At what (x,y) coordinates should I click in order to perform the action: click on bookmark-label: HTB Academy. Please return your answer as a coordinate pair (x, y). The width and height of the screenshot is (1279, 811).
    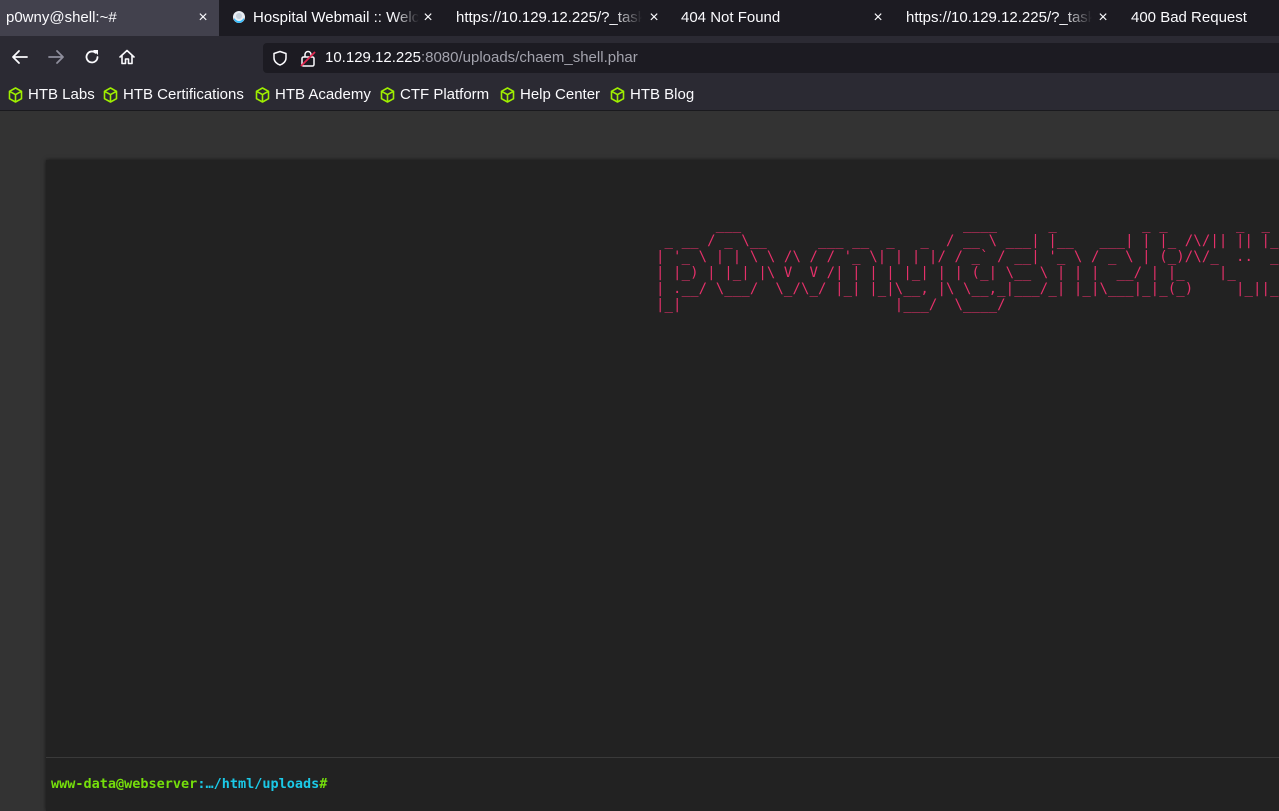
    Looking at the image, I should click on (323, 94).